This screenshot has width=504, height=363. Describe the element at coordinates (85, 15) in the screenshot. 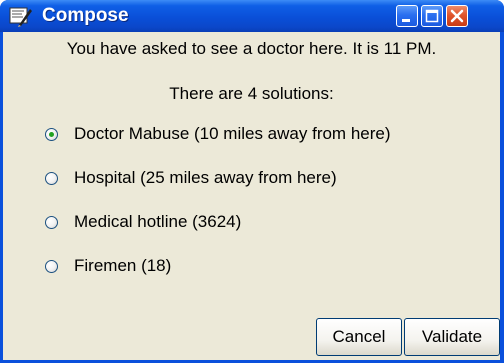

I see `window-title: Compose` at that location.